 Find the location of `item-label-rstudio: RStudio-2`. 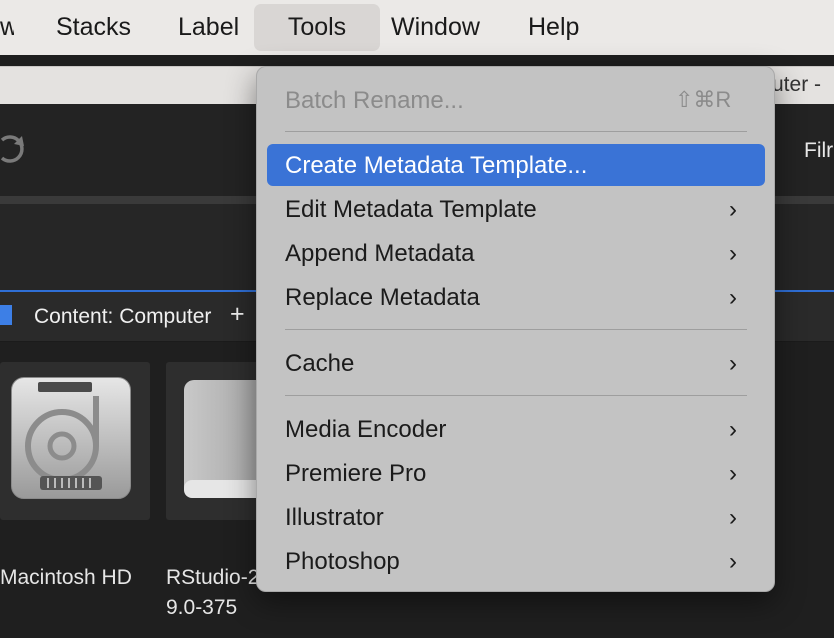

item-label-rstudio: RStudio-2 is located at coordinates (212, 577).